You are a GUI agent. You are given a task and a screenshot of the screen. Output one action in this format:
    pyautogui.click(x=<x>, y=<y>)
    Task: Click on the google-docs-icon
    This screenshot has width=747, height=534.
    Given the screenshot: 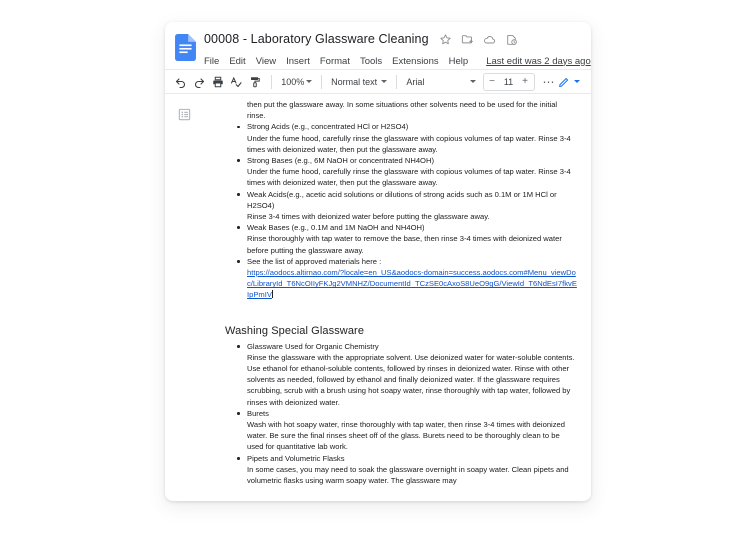 What is the action you would take?
    pyautogui.click(x=185, y=47)
    